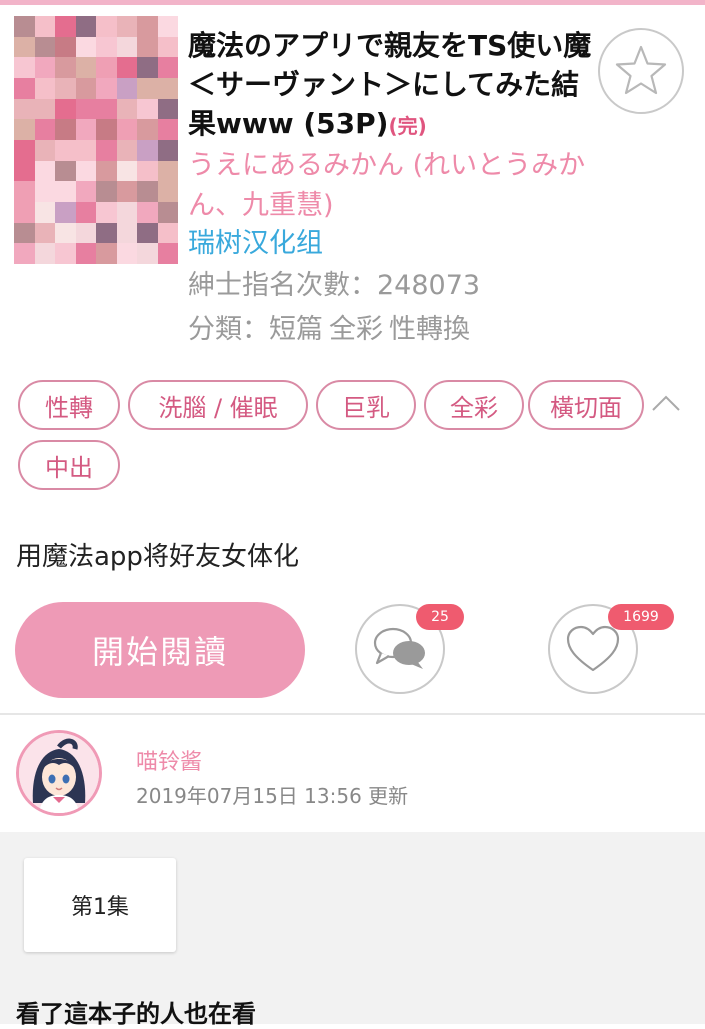 This screenshot has height=1029, width=705. Describe the element at coordinates (429, 329) in the screenshot. I see `category-item: 性轉換` at that location.